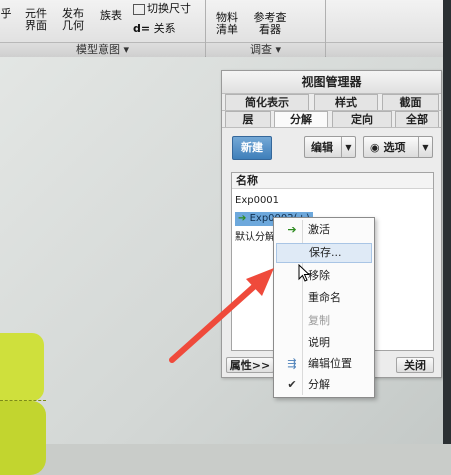 Image resolution: width=451 pixels, height=475 pixels. Describe the element at coordinates (301, 119) in the screenshot. I see `tab-explode: 分解` at that location.